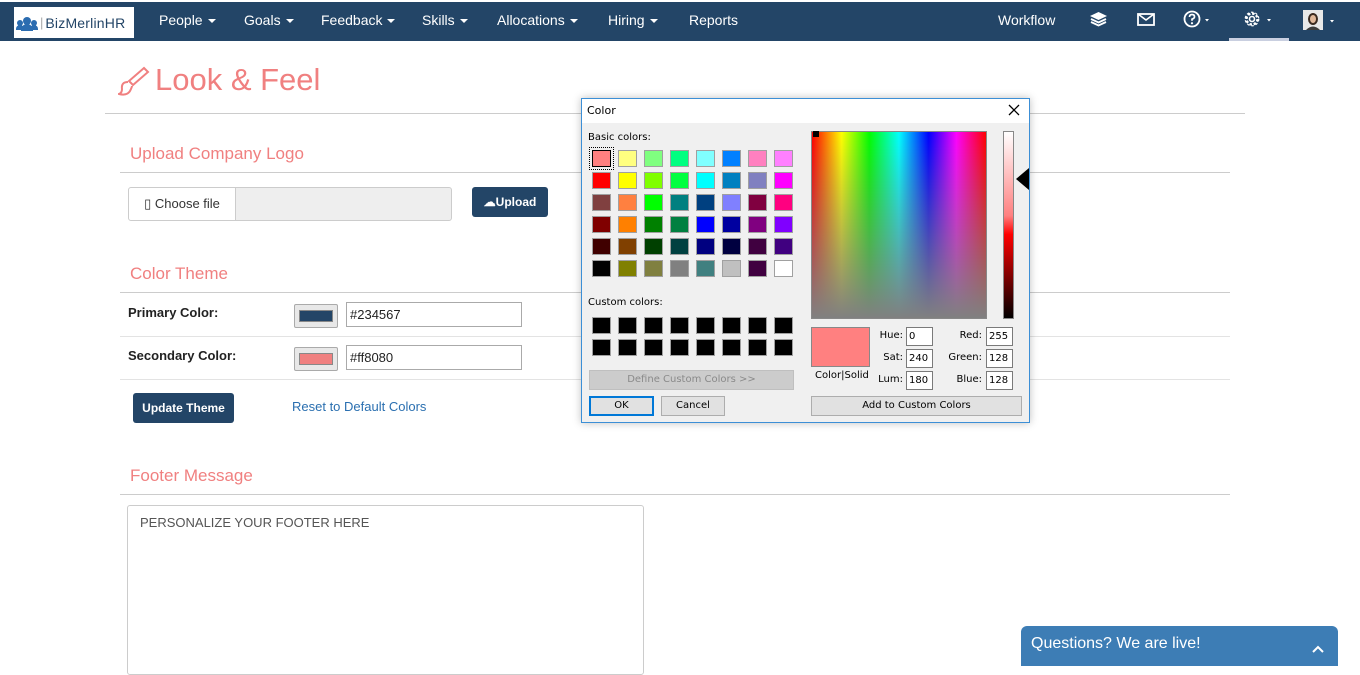 The image size is (1360, 675). I want to click on secondary-color-input, so click(434, 357).